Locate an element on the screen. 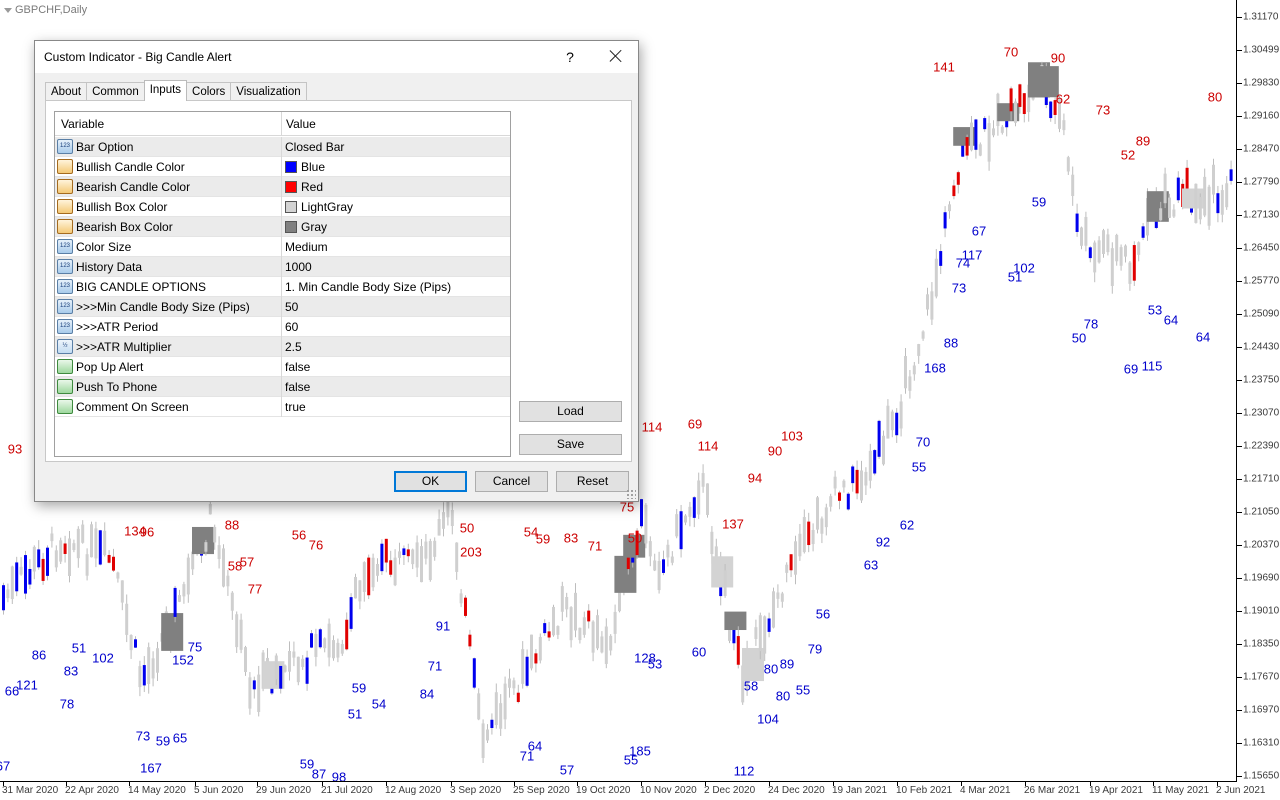 The height and width of the screenshot is (800, 1280). param-value: Blue is located at coordinates (305, 167).